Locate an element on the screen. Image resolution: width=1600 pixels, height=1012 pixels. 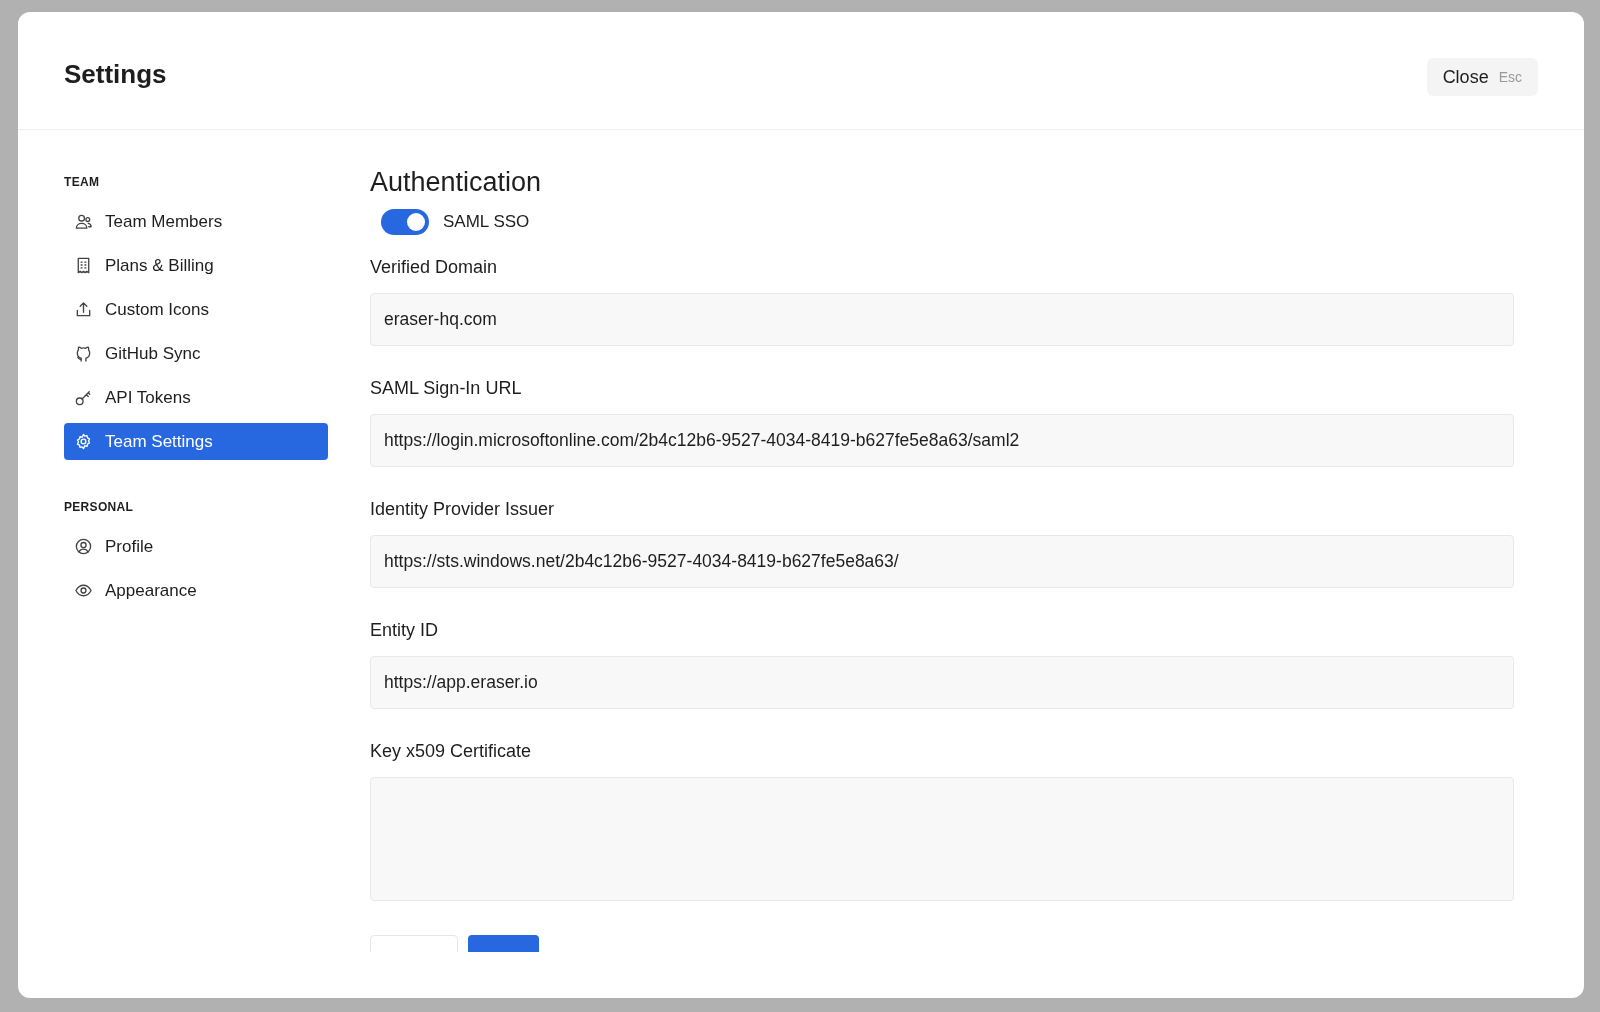
shortcut-hint: Esc is located at coordinates (1510, 77).